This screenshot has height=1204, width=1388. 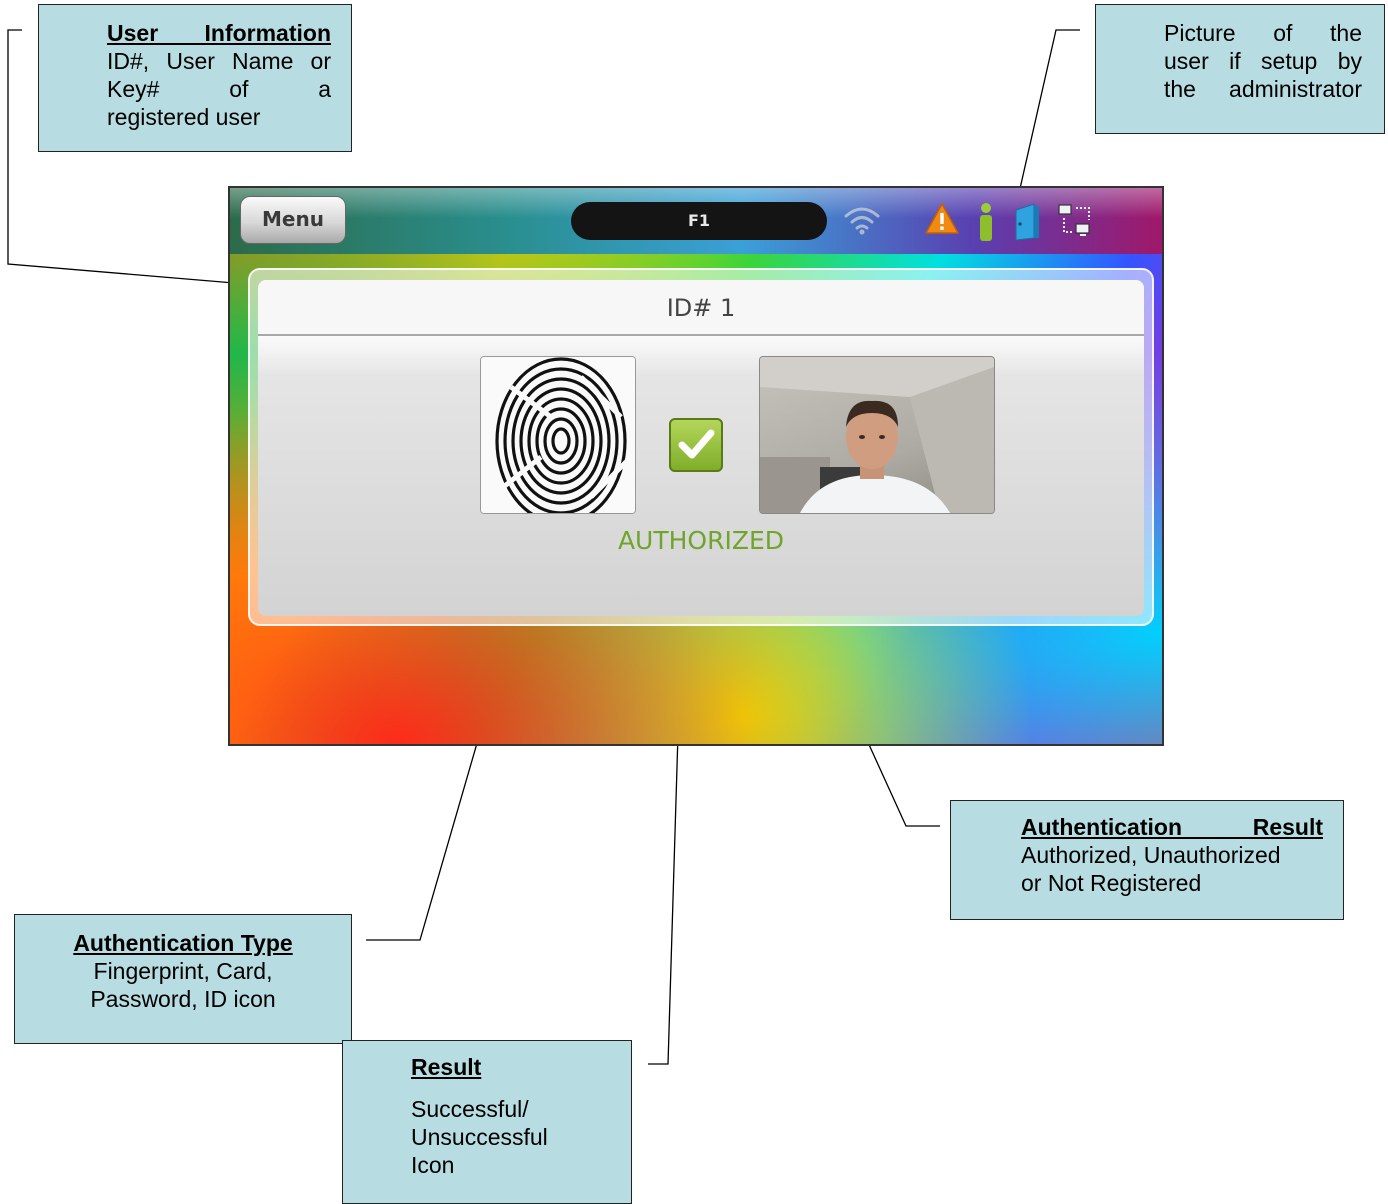 I want to click on warning-icon, so click(x=942, y=218).